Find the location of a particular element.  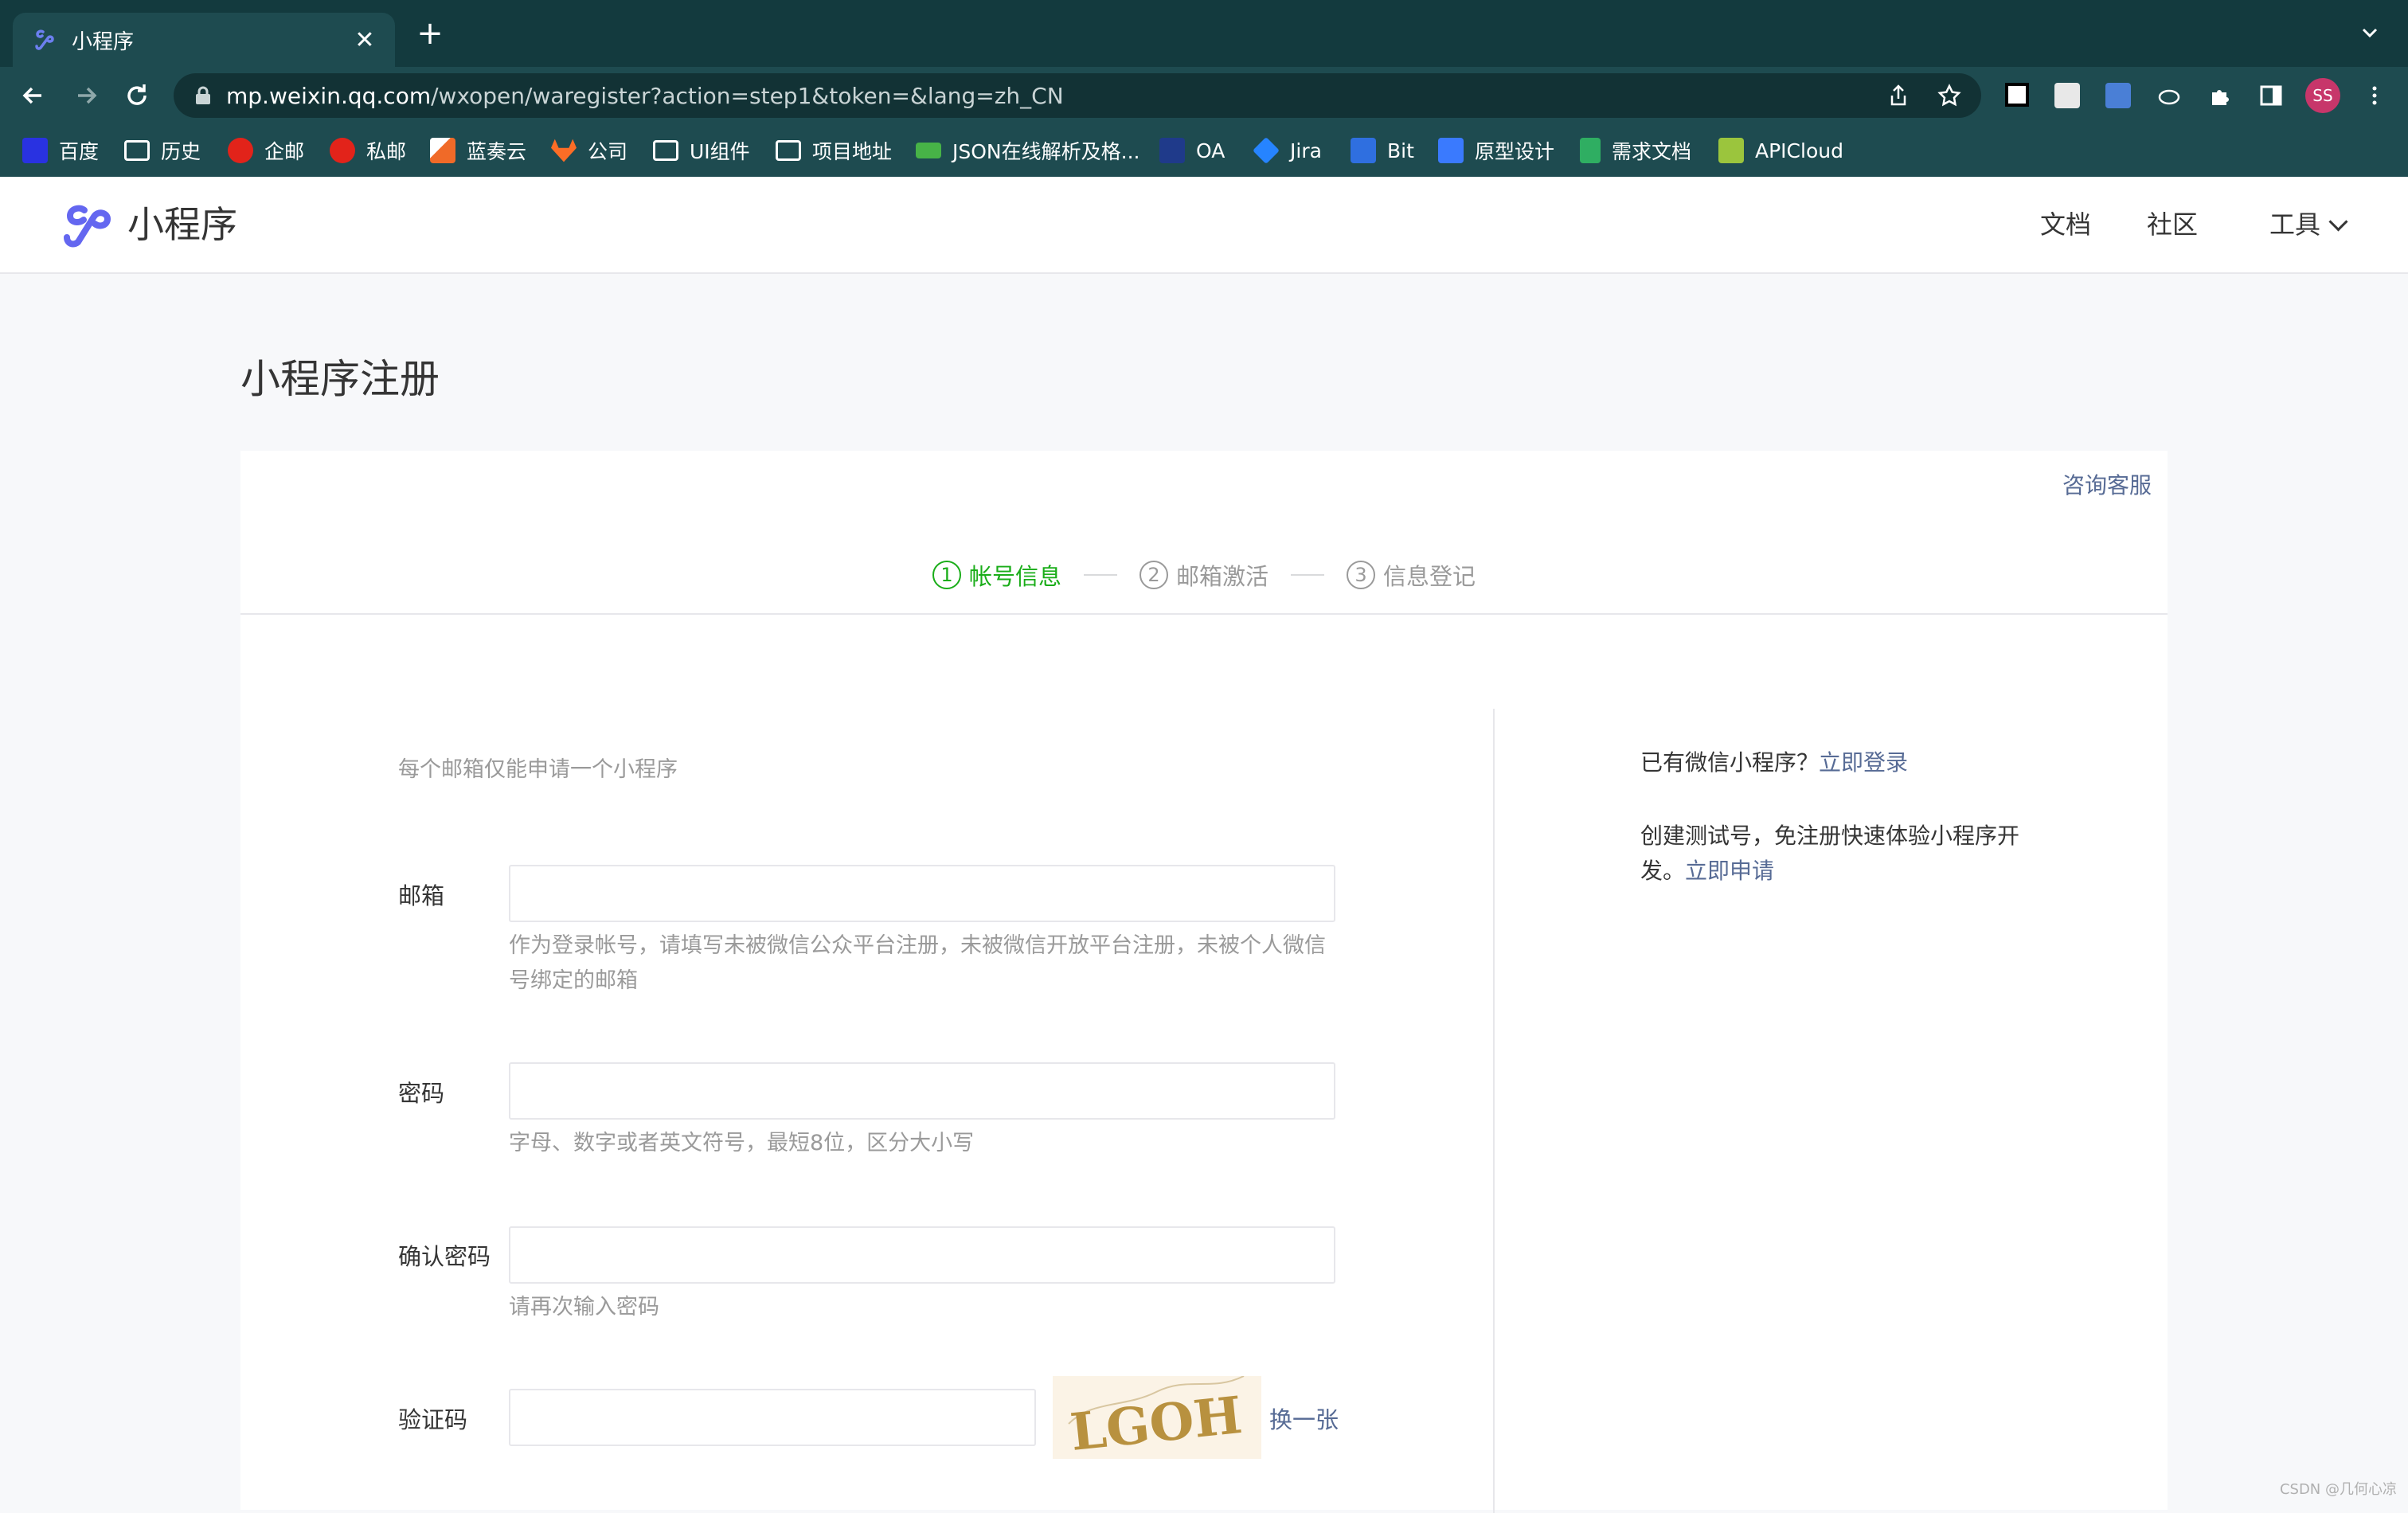

bookmark-item: 历史 is located at coordinates (162, 150).